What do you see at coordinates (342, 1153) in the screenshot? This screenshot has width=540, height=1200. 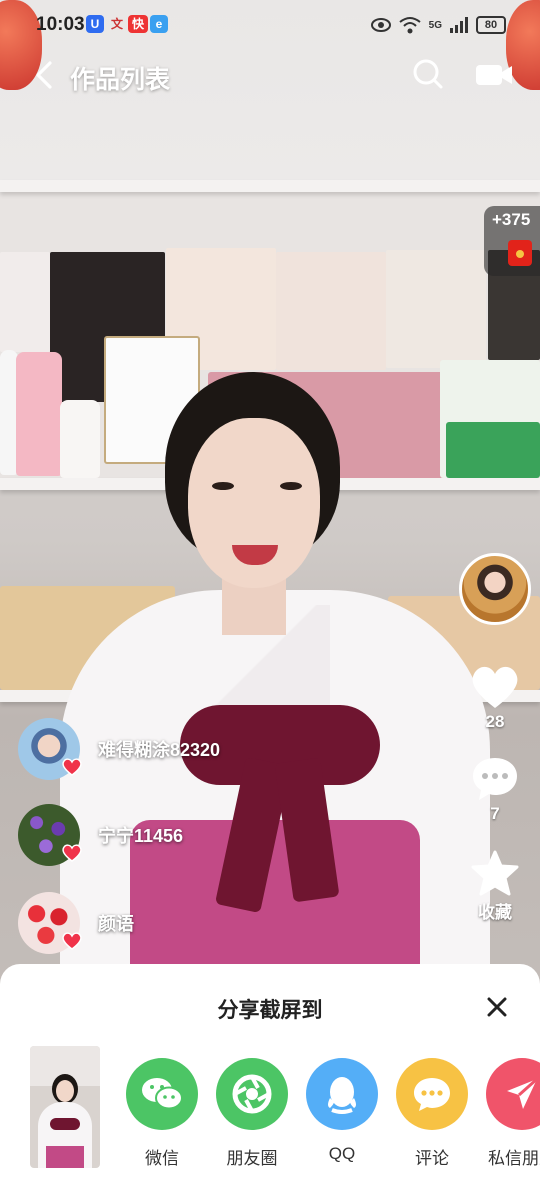 I see `share-qq-label: QQ` at bounding box center [342, 1153].